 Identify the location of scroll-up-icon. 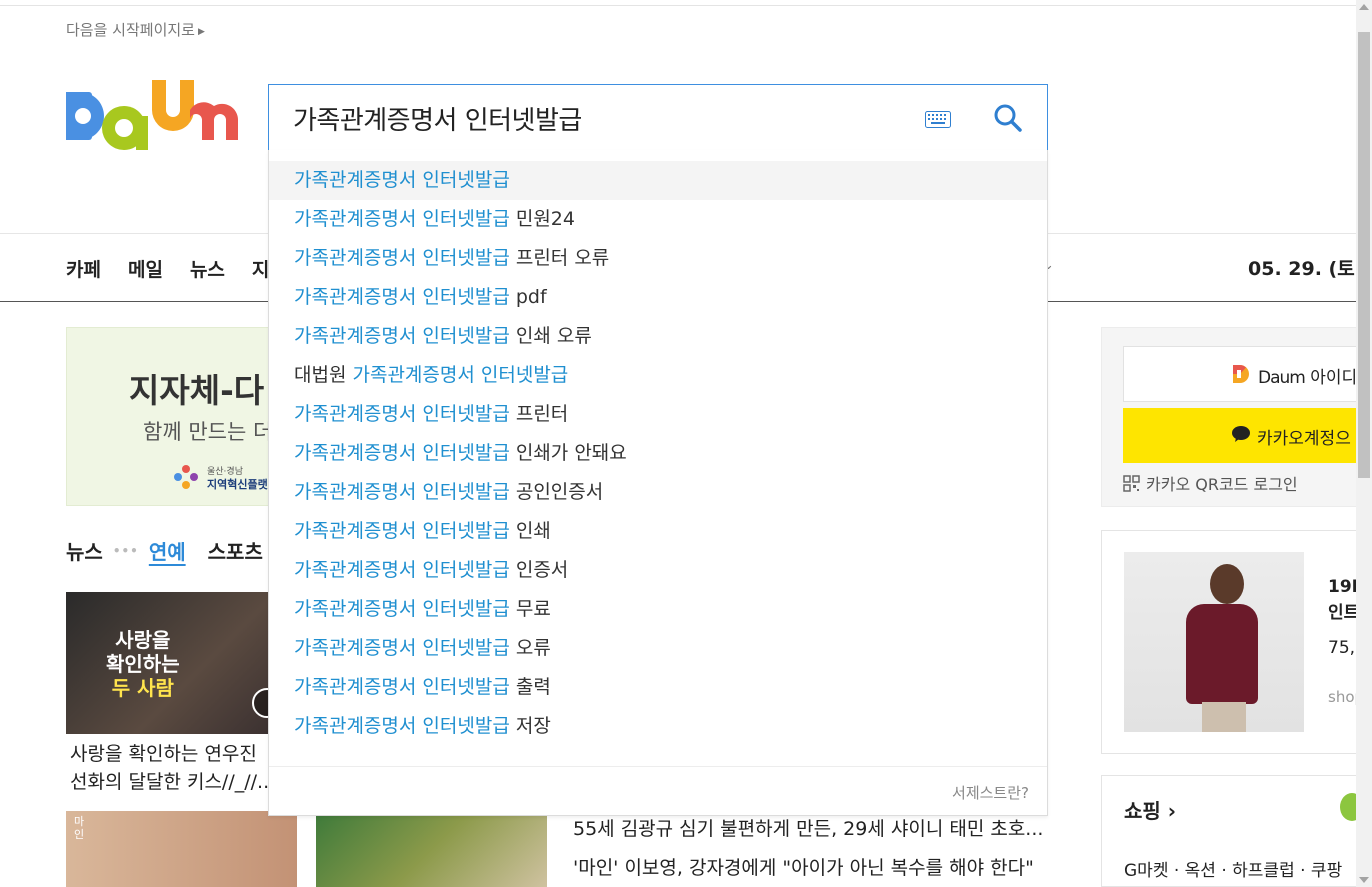
(1364, 7).